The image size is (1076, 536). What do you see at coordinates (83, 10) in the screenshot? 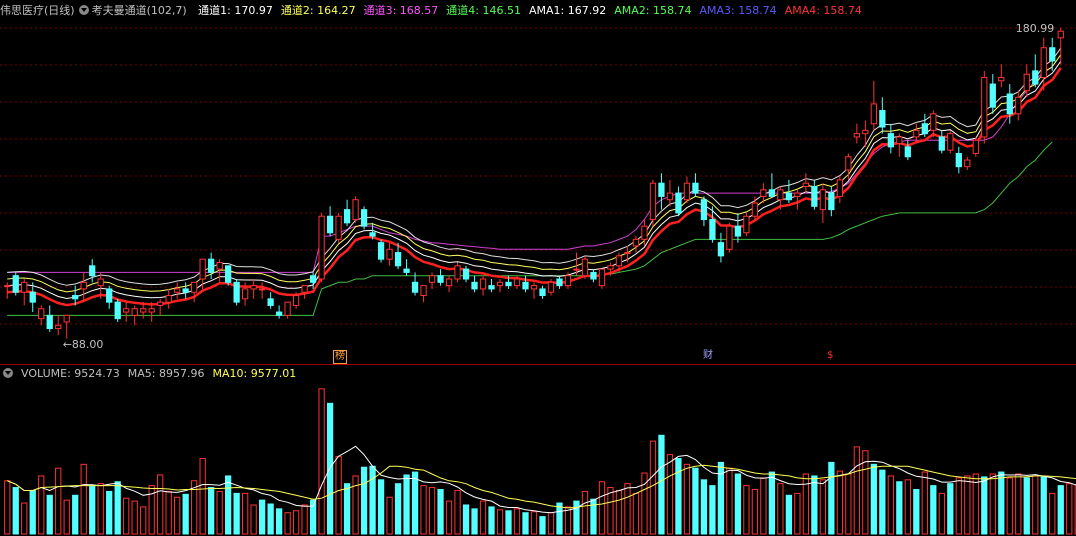
I see `indicator-toggle-icon` at bounding box center [83, 10].